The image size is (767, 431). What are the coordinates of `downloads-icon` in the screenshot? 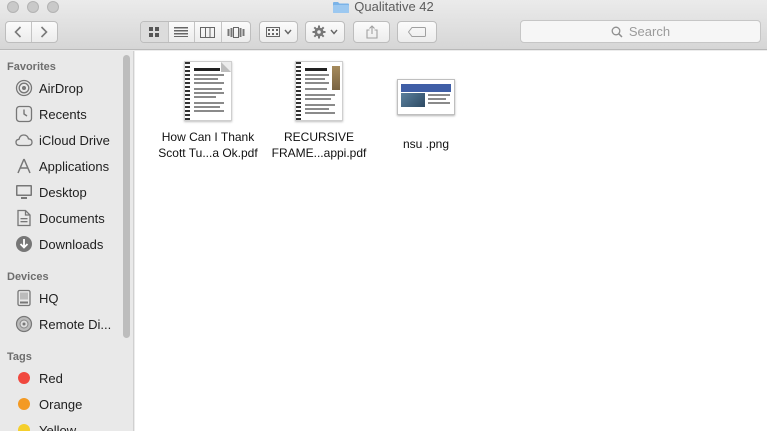 It's located at (24, 244).